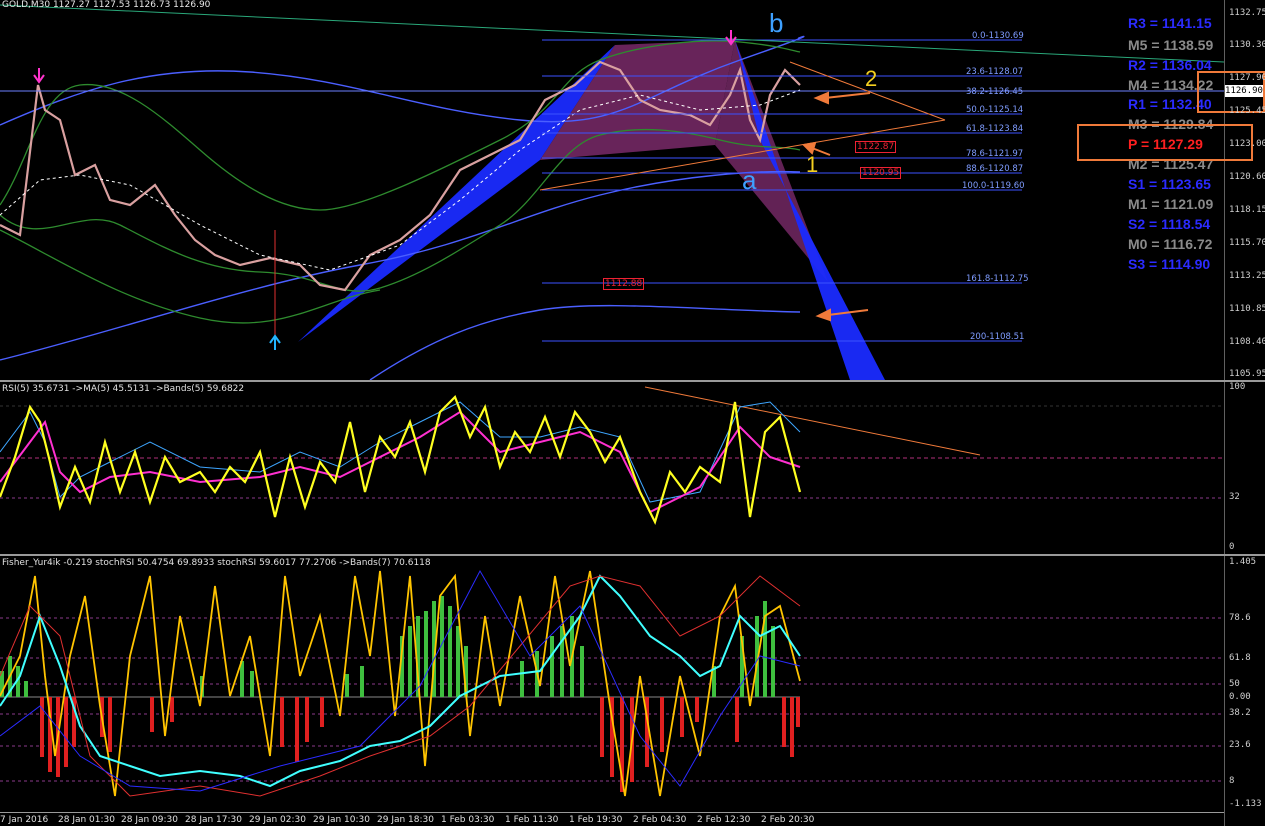  I want to click on fisher-scale-tick: 23.6, so click(1240, 745).